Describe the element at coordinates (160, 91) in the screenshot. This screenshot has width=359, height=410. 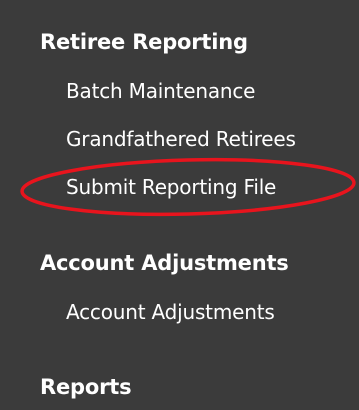
I see `nav-link-batch-maintenance: Batch Maintenance` at that location.